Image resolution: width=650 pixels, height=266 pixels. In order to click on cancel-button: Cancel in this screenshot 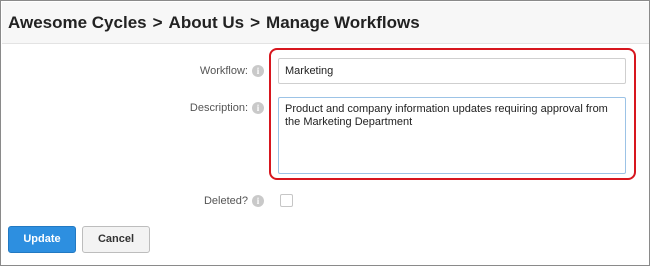, I will do `click(116, 239)`.